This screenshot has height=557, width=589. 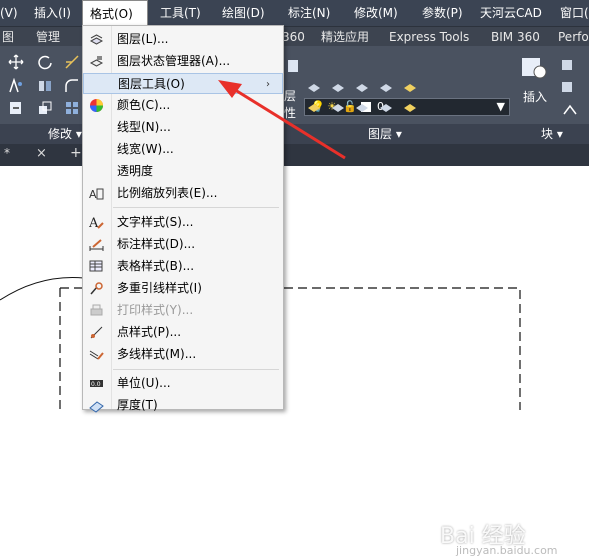 I want to click on menu-item-label: 图层工具(O), so click(x=151, y=84).